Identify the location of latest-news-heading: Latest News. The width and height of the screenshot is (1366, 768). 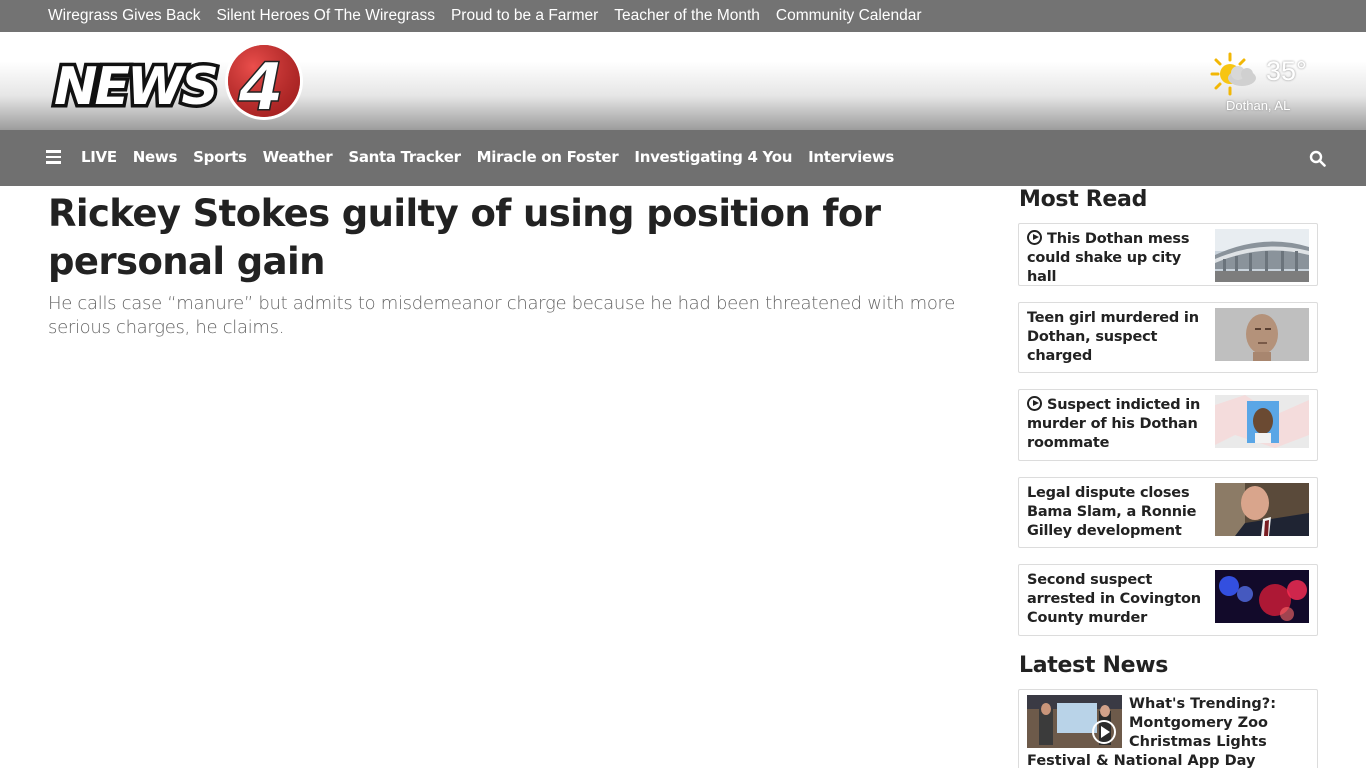
(1094, 665).